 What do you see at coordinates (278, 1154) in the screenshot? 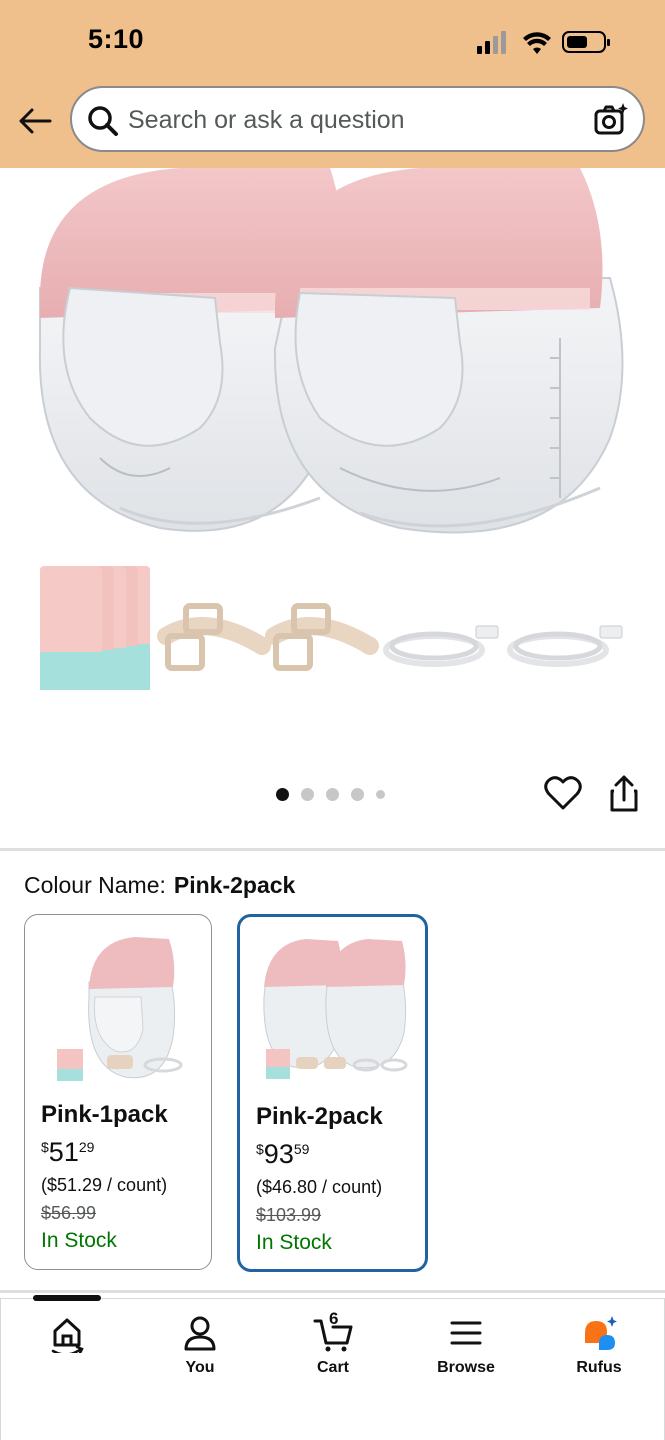
I see `price-whole: 93` at bounding box center [278, 1154].